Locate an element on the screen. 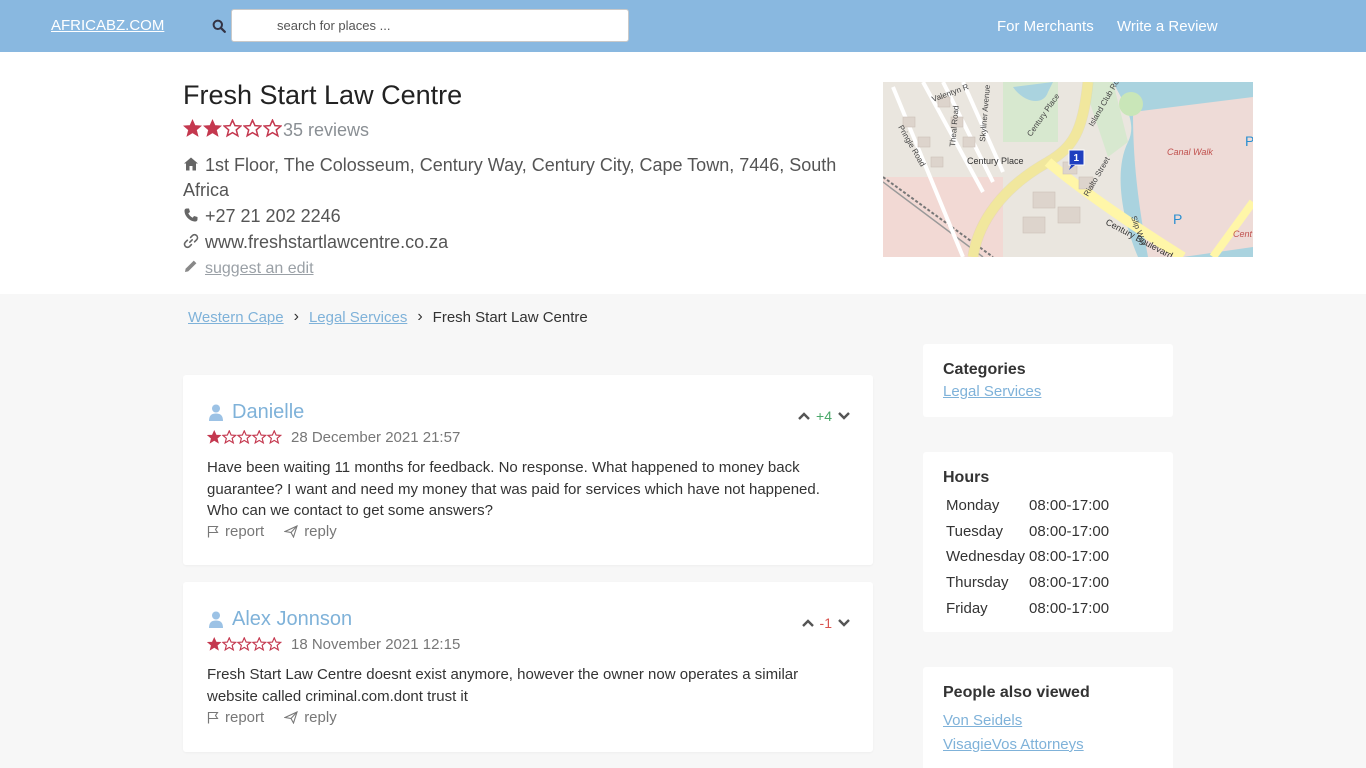 The image size is (1366, 768). hours-day: Thursday is located at coordinates (977, 583).